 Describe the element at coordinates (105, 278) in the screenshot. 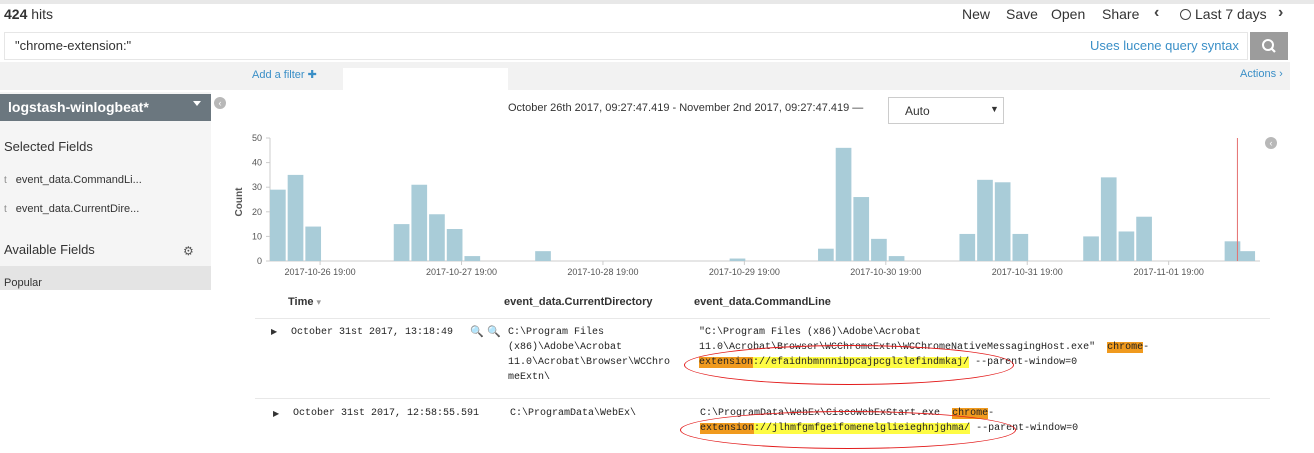

I see `popular-fields-header: Popular` at that location.